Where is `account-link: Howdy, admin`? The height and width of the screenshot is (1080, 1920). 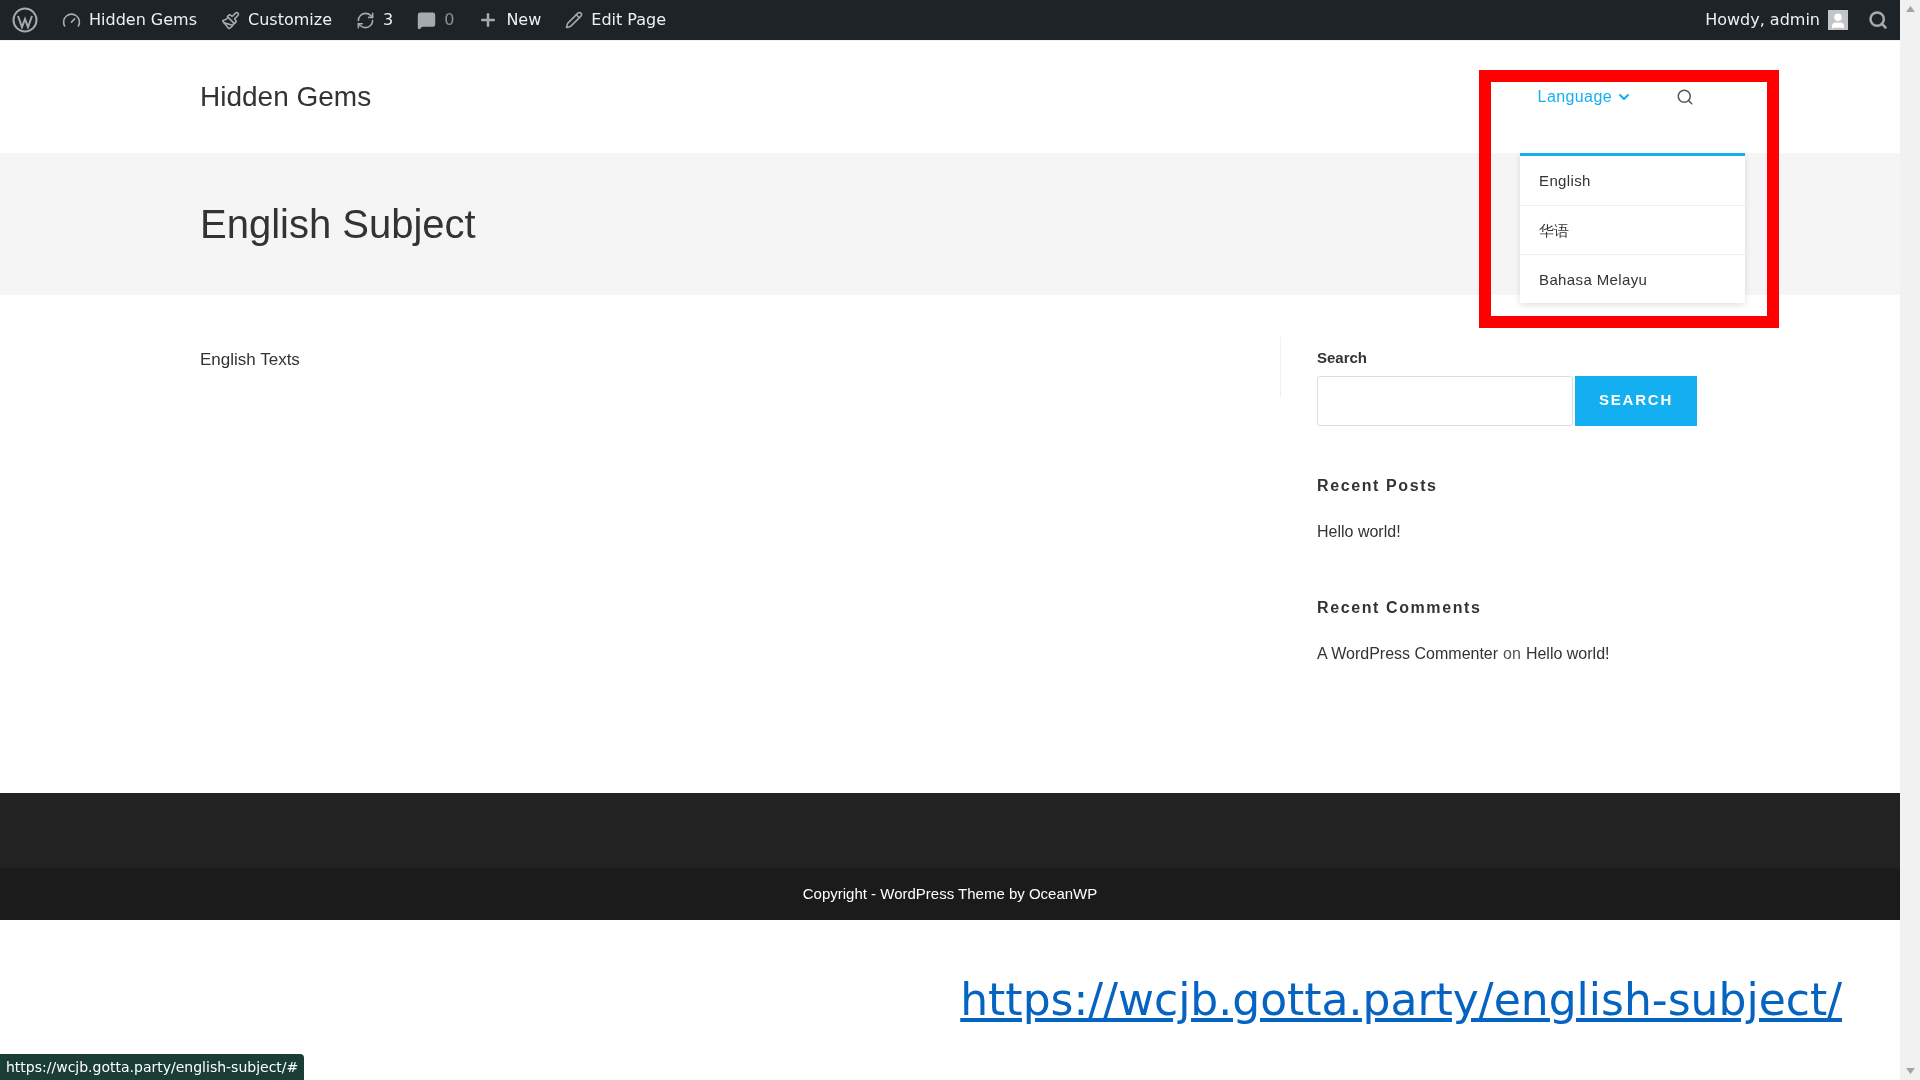
account-link: Howdy, admin is located at coordinates (1776, 20).